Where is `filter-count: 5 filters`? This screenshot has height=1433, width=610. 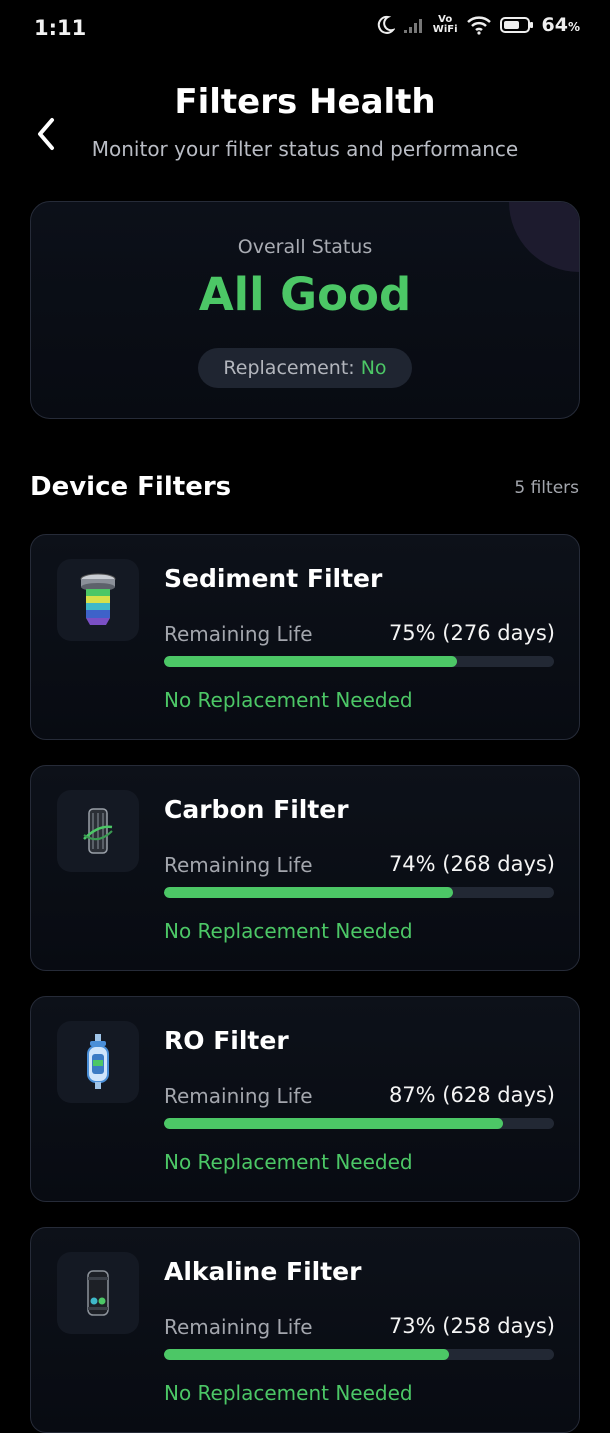 filter-count: 5 filters is located at coordinates (546, 488).